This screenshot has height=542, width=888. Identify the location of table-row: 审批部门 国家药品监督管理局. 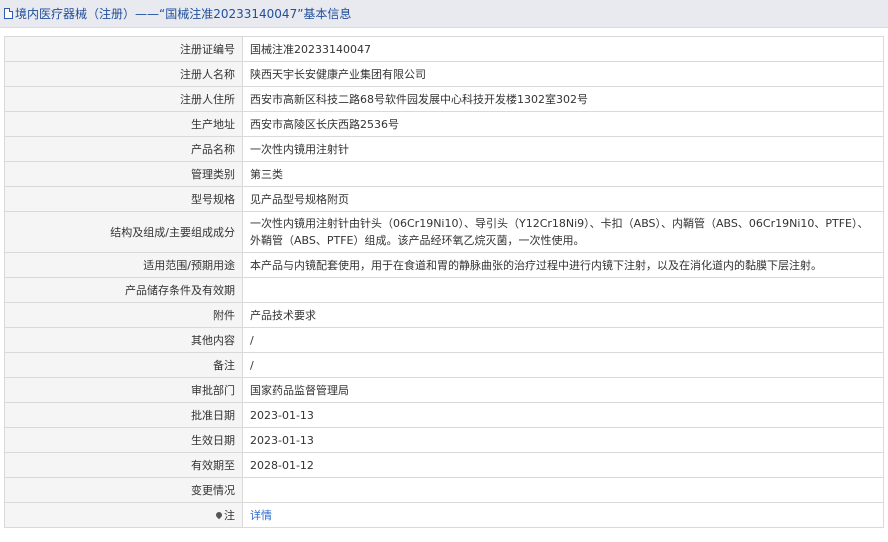
(444, 390).